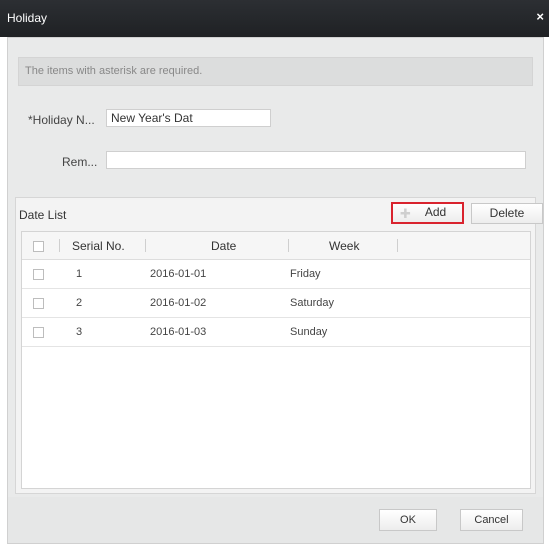 The height and width of the screenshot is (544, 549). I want to click on ok-button: OK, so click(408, 520).